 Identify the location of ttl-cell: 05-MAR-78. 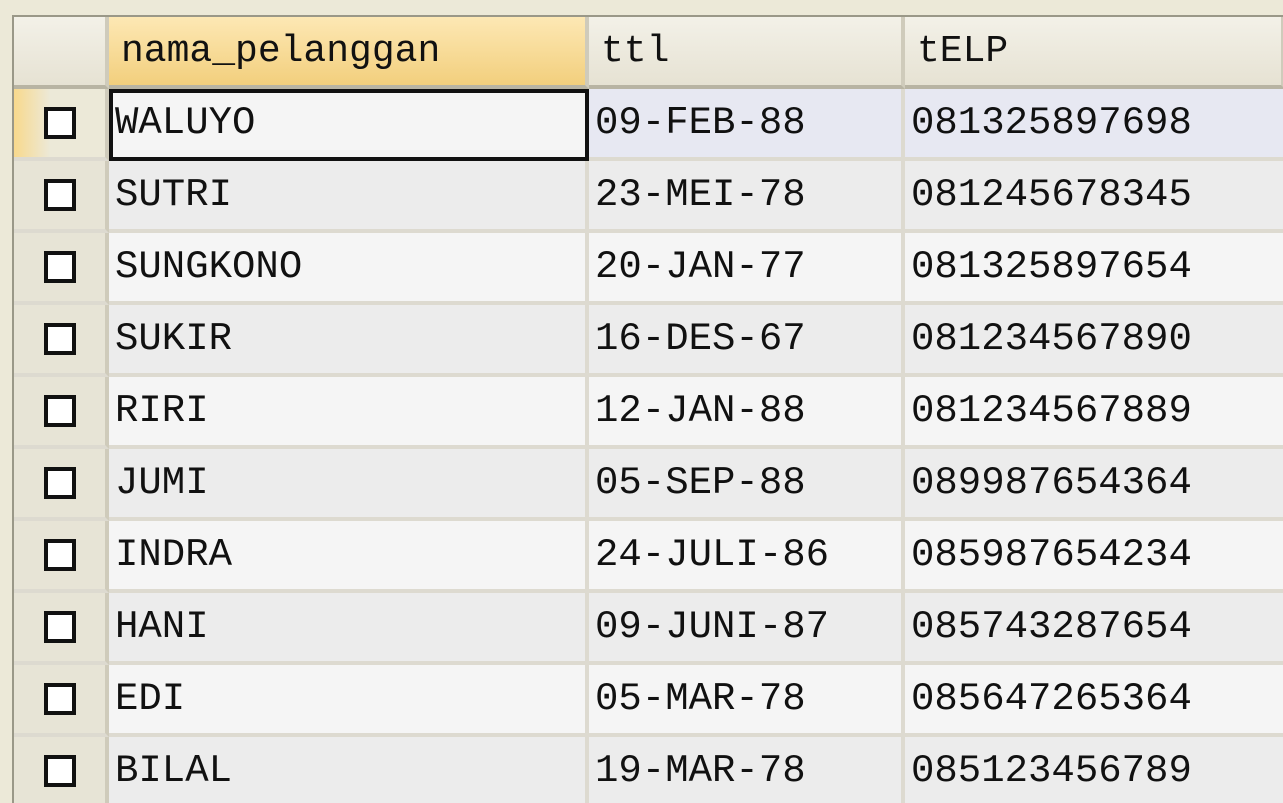
(747, 701).